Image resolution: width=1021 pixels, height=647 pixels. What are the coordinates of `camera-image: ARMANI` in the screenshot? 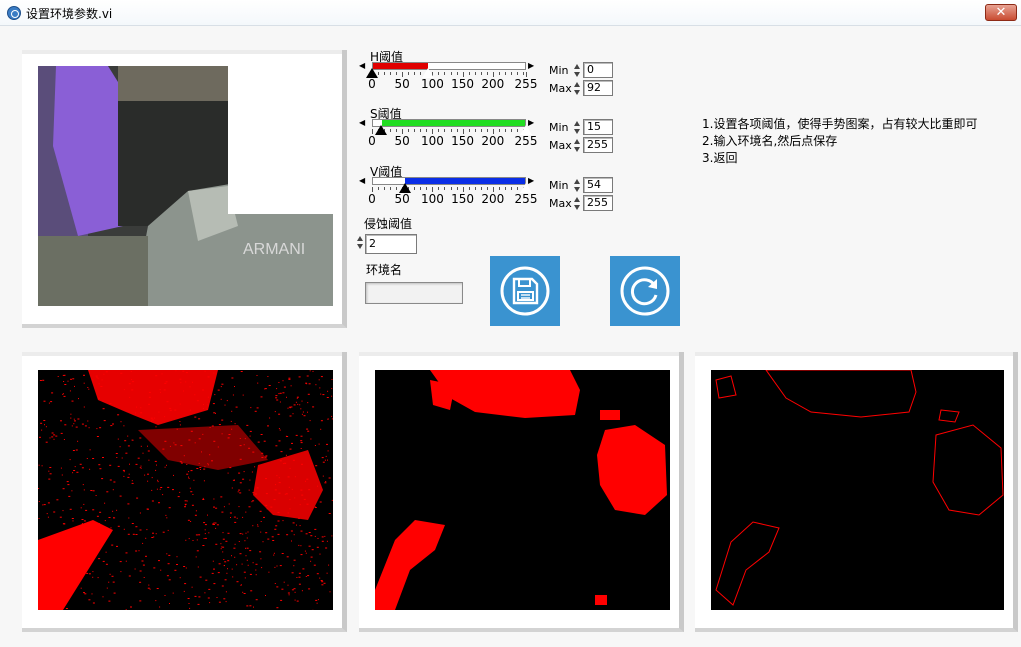 It's located at (185, 186).